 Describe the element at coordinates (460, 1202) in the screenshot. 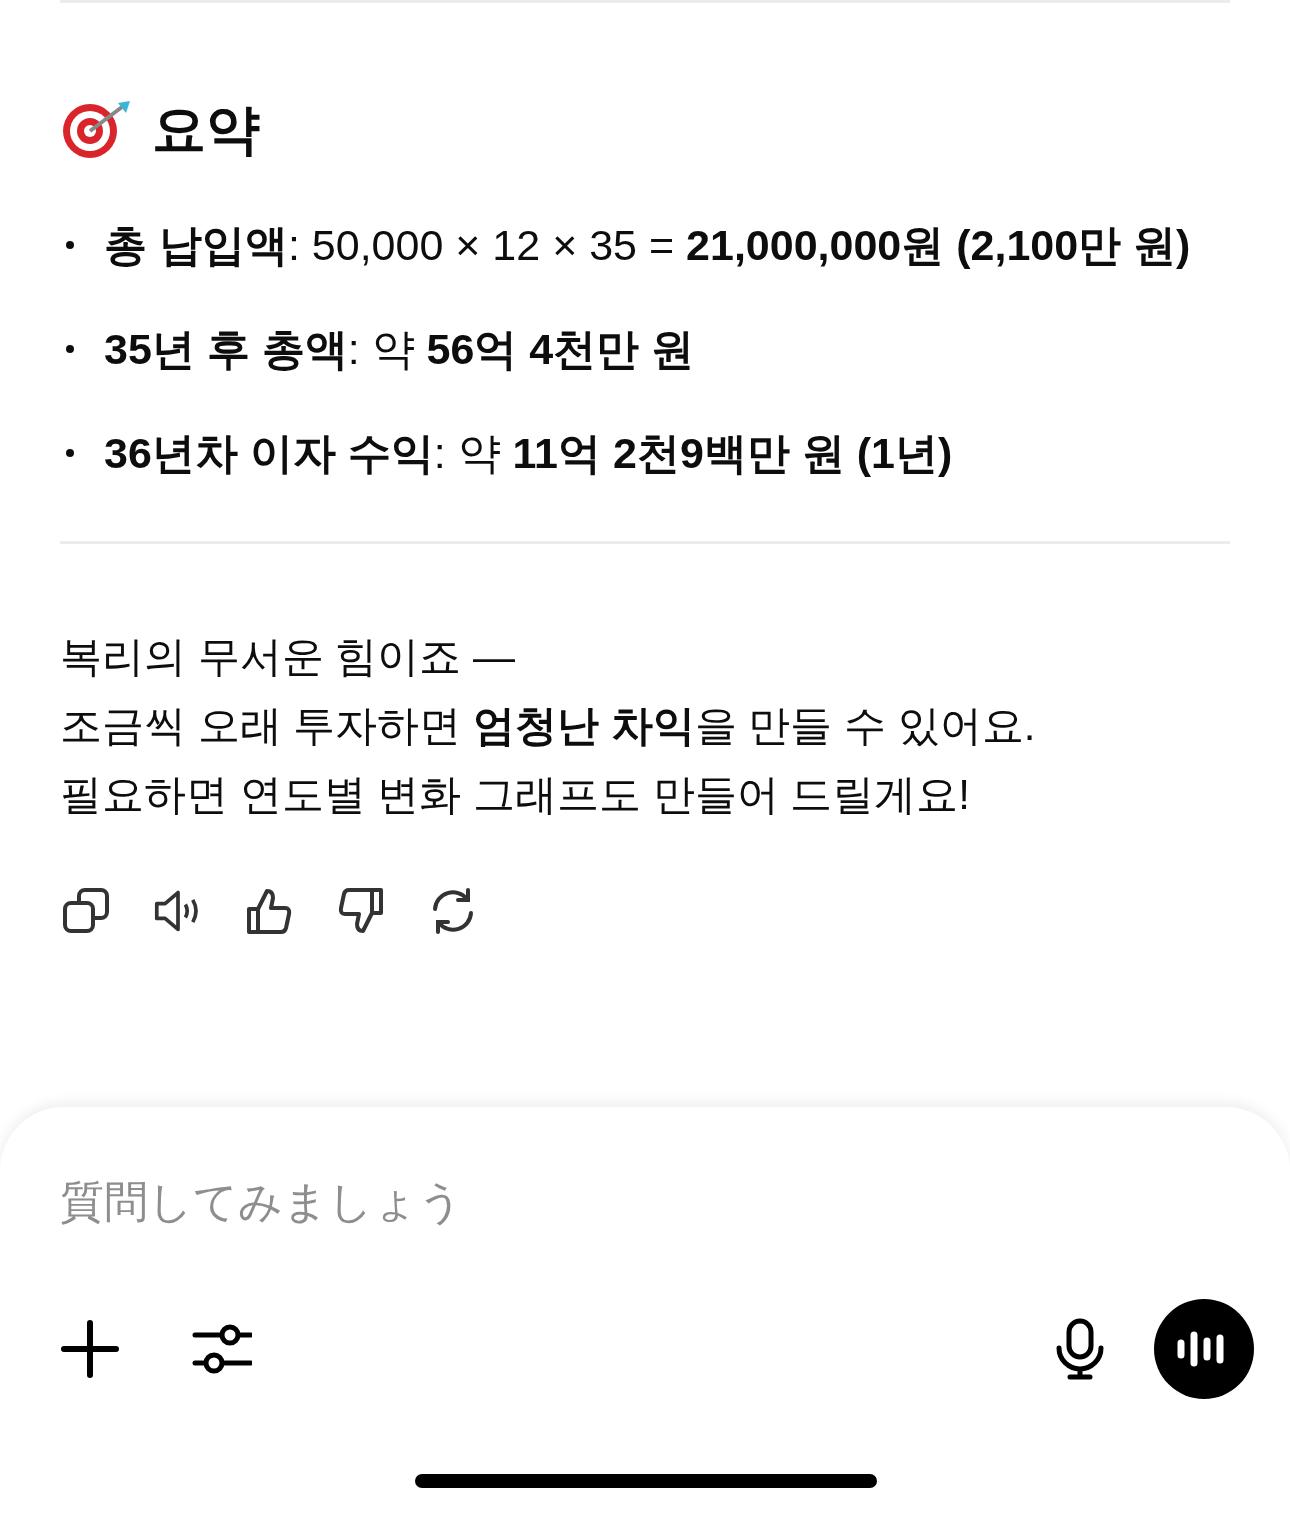

I see `message-input: 質問してみましょう` at that location.